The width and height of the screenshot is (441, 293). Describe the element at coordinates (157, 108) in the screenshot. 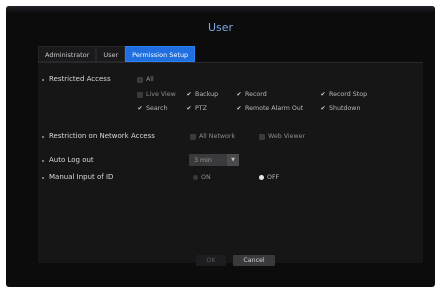

I see `checkbox-label: Search` at that location.